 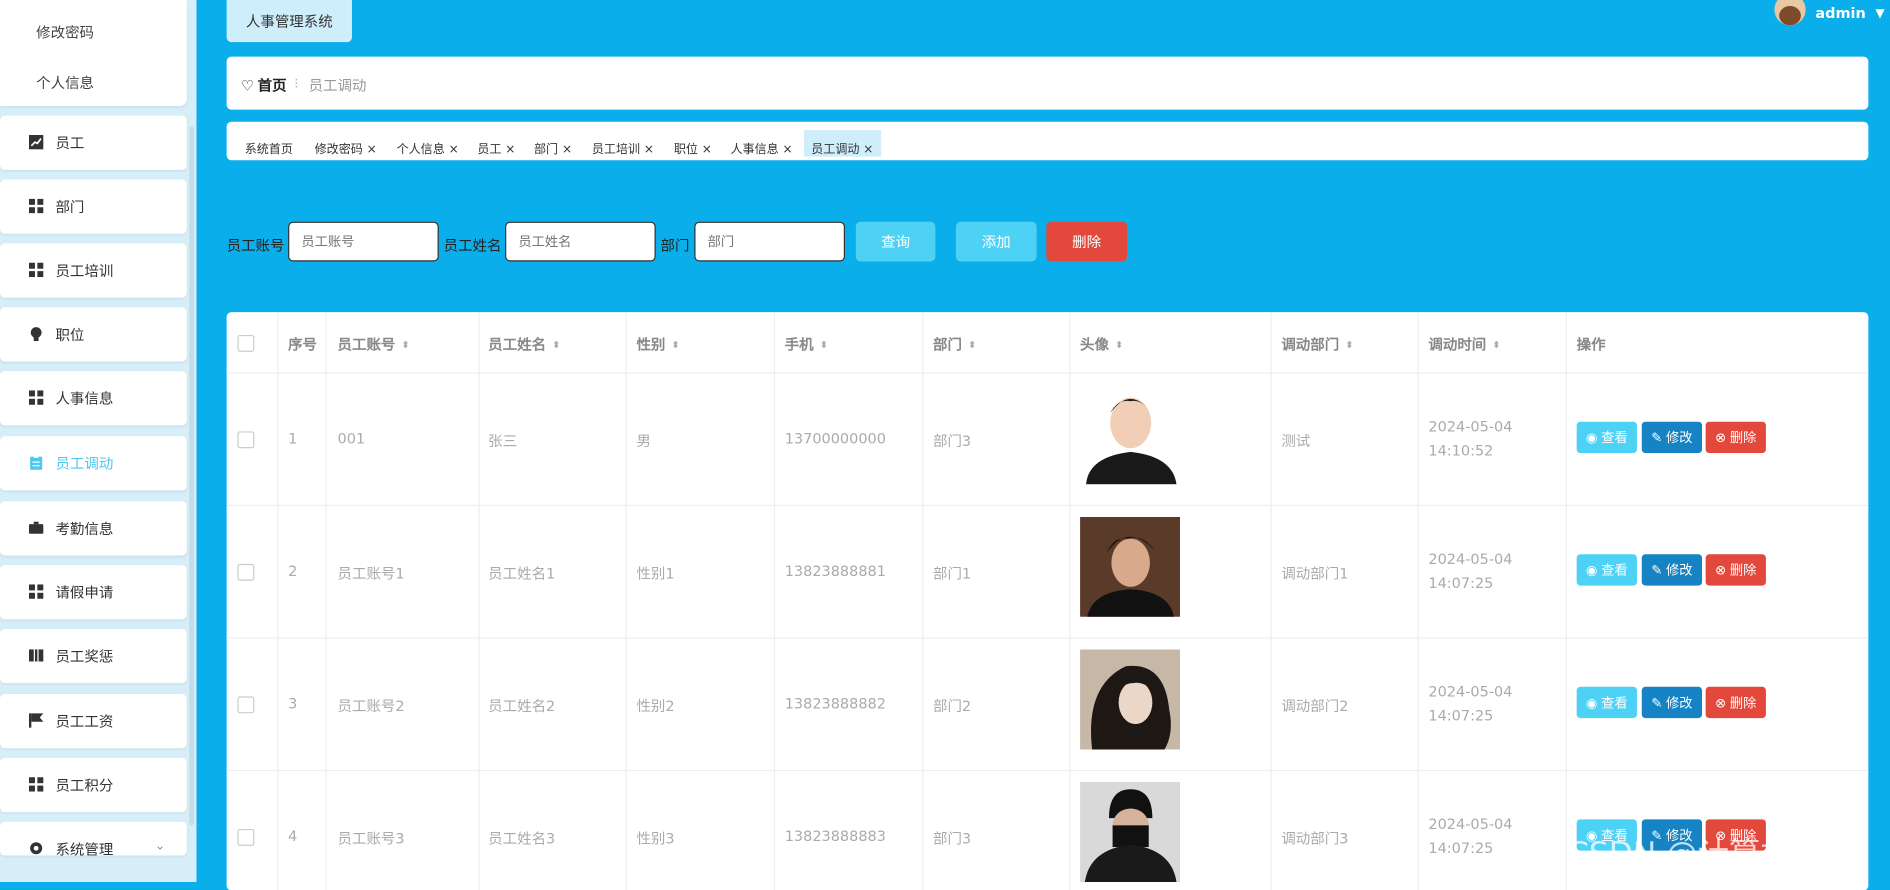 I want to click on sidebar-item-salary: 员工工资, so click(x=93, y=721).